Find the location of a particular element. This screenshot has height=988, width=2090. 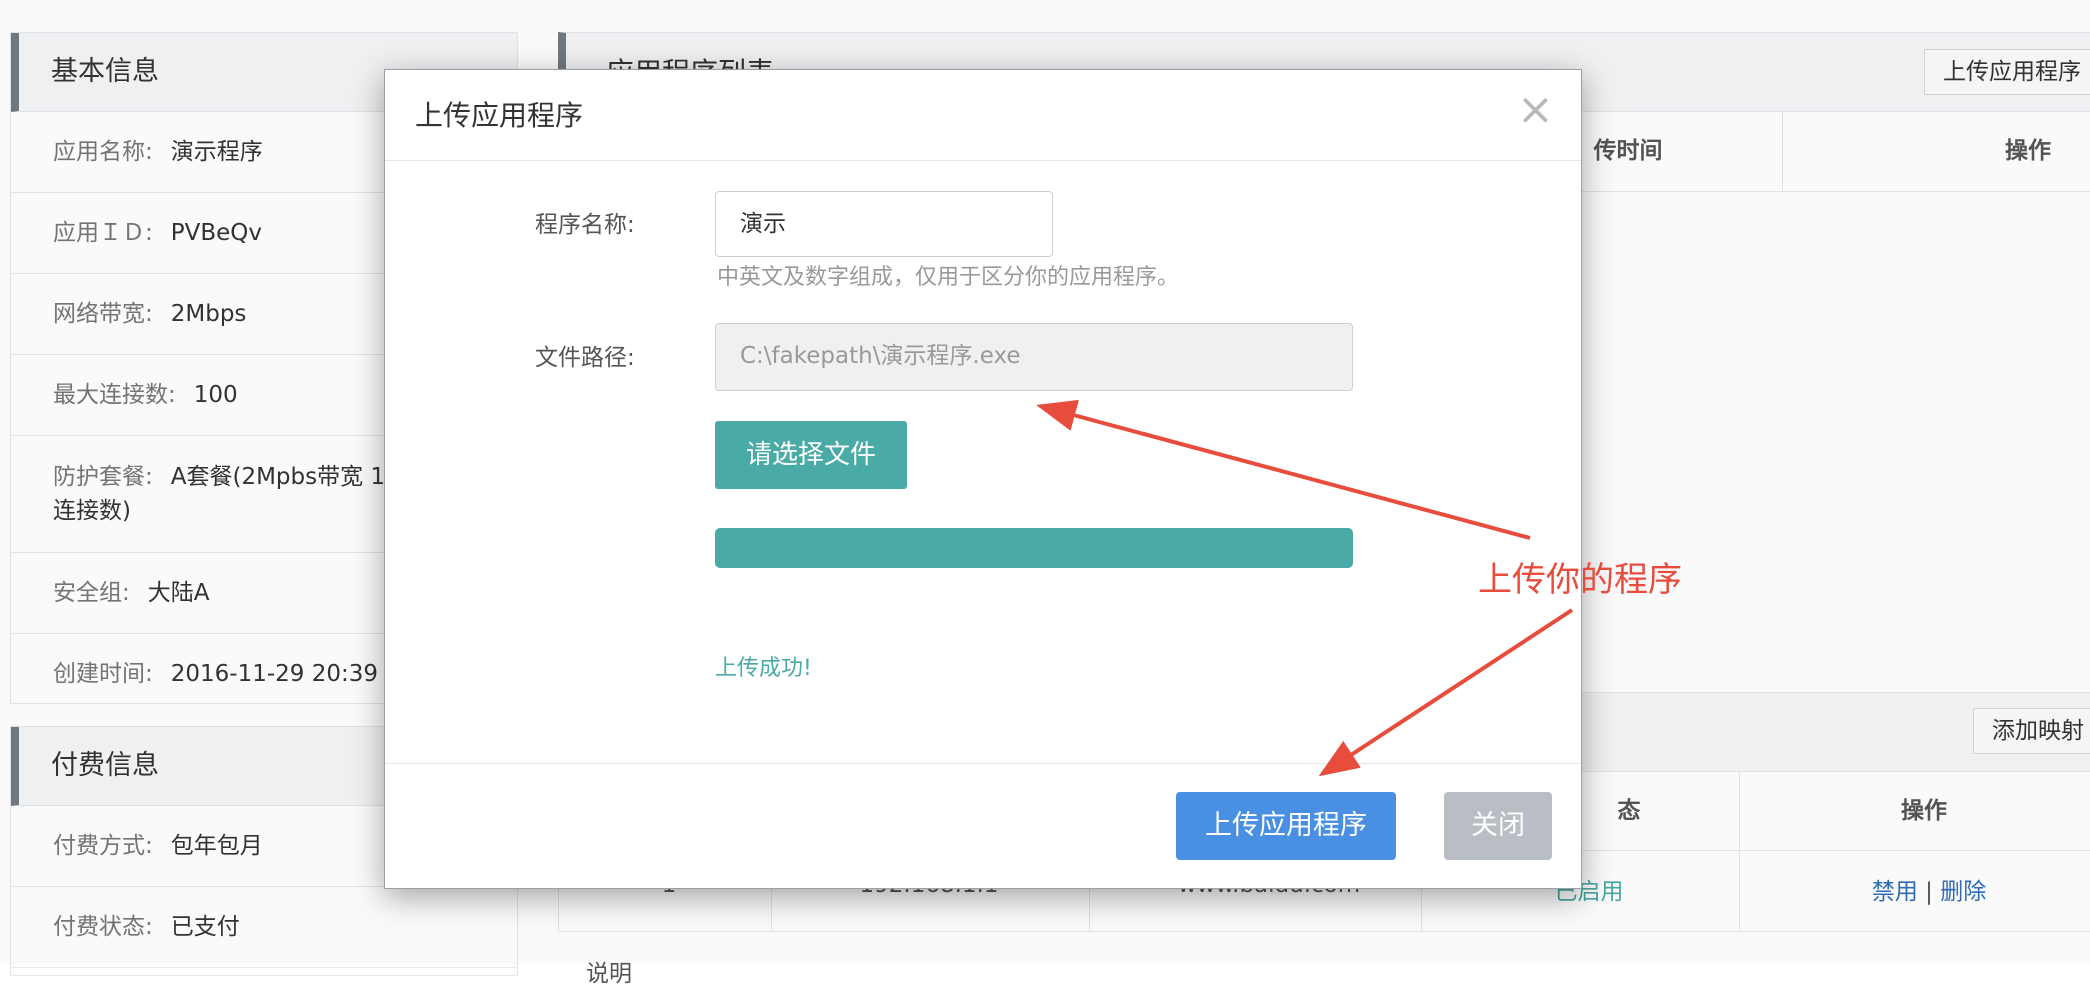

annotation-arrows is located at coordinates (1305, 588).